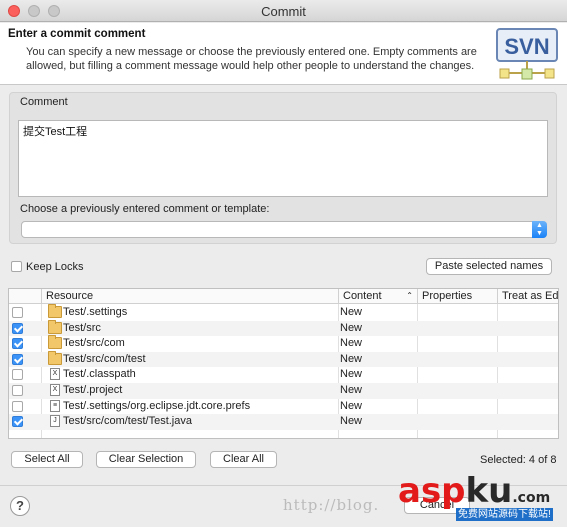 The height and width of the screenshot is (527, 567). I want to click on column-header-treat-as-edit: Treat as Edit, so click(527, 296).